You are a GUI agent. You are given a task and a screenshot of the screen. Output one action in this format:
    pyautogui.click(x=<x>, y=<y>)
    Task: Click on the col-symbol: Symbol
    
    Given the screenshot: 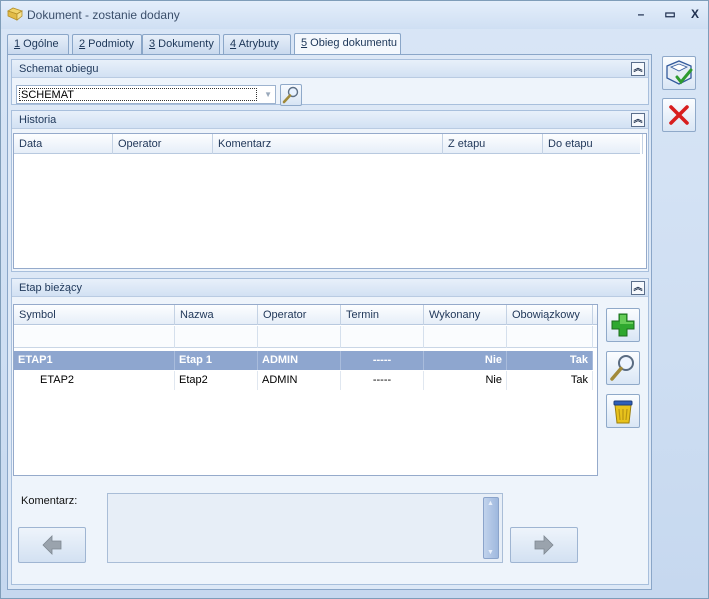 What is the action you would take?
    pyautogui.click(x=94, y=315)
    